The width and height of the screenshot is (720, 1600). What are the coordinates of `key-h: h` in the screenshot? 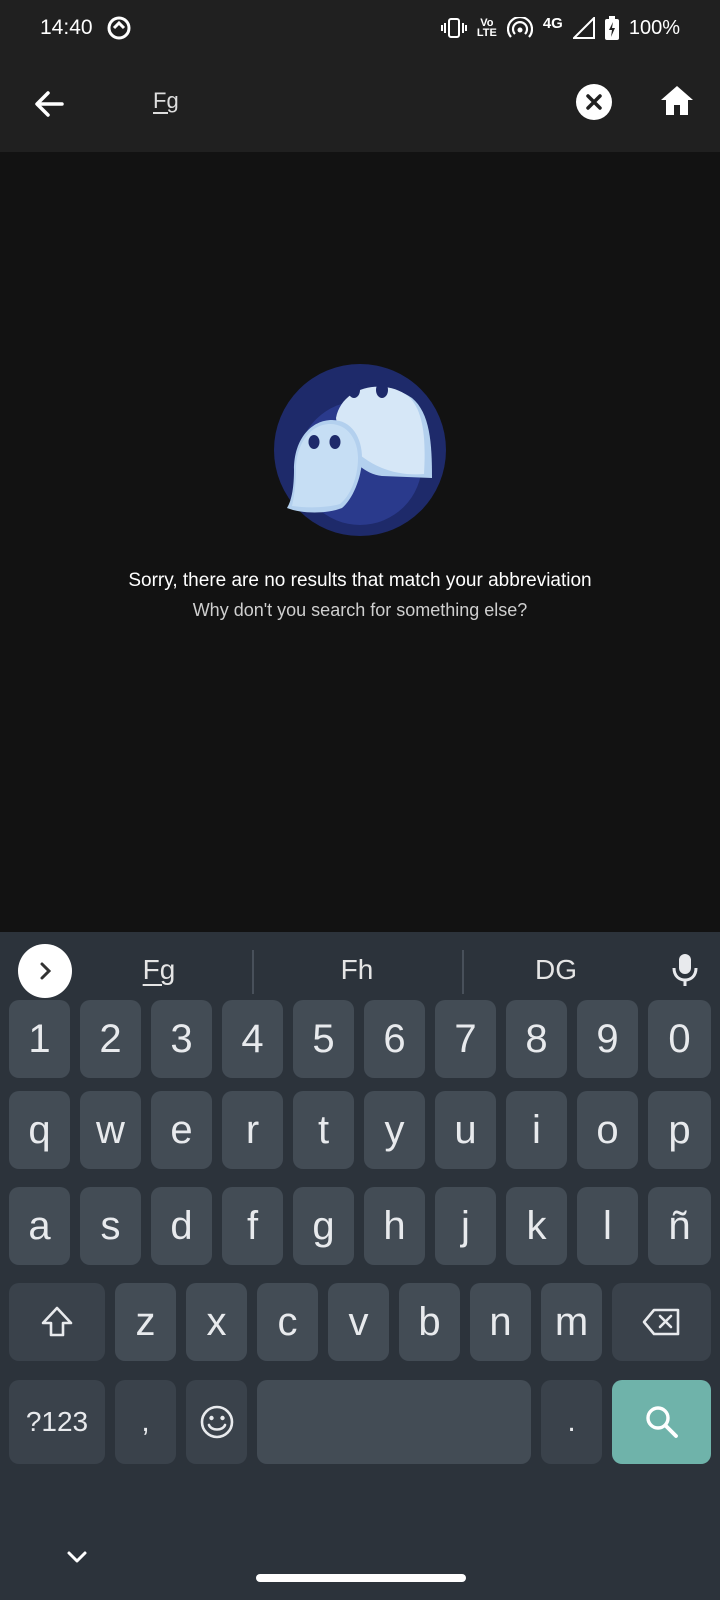 It's located at (394, 1226).